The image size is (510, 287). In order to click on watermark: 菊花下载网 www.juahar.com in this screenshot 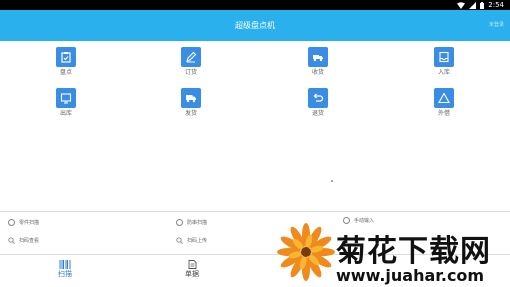, I will do `click(393, 254)`.